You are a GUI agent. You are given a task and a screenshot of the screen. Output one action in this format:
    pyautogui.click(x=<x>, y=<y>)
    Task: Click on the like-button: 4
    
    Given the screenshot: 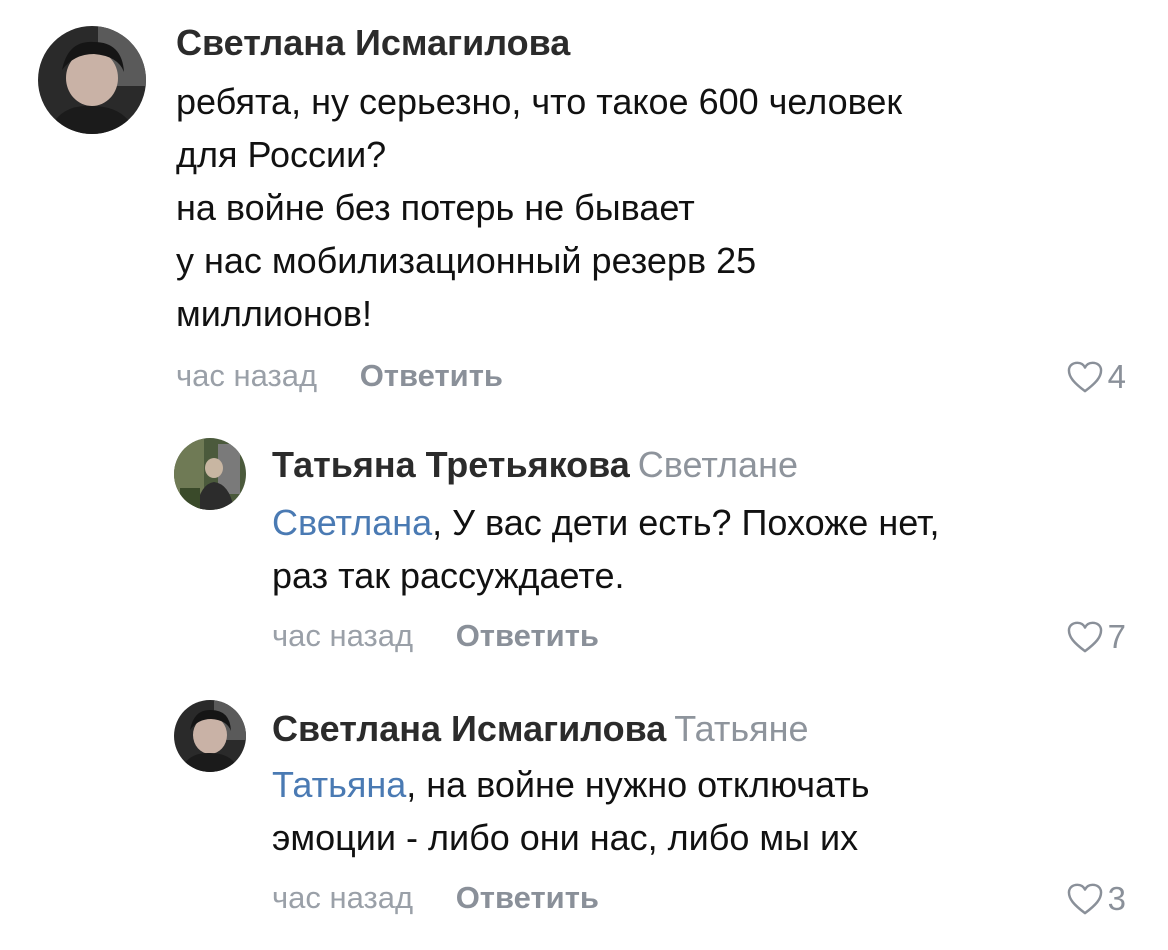 What is the action you would take?
    pyautogui.click(x=1096, y=377)
    